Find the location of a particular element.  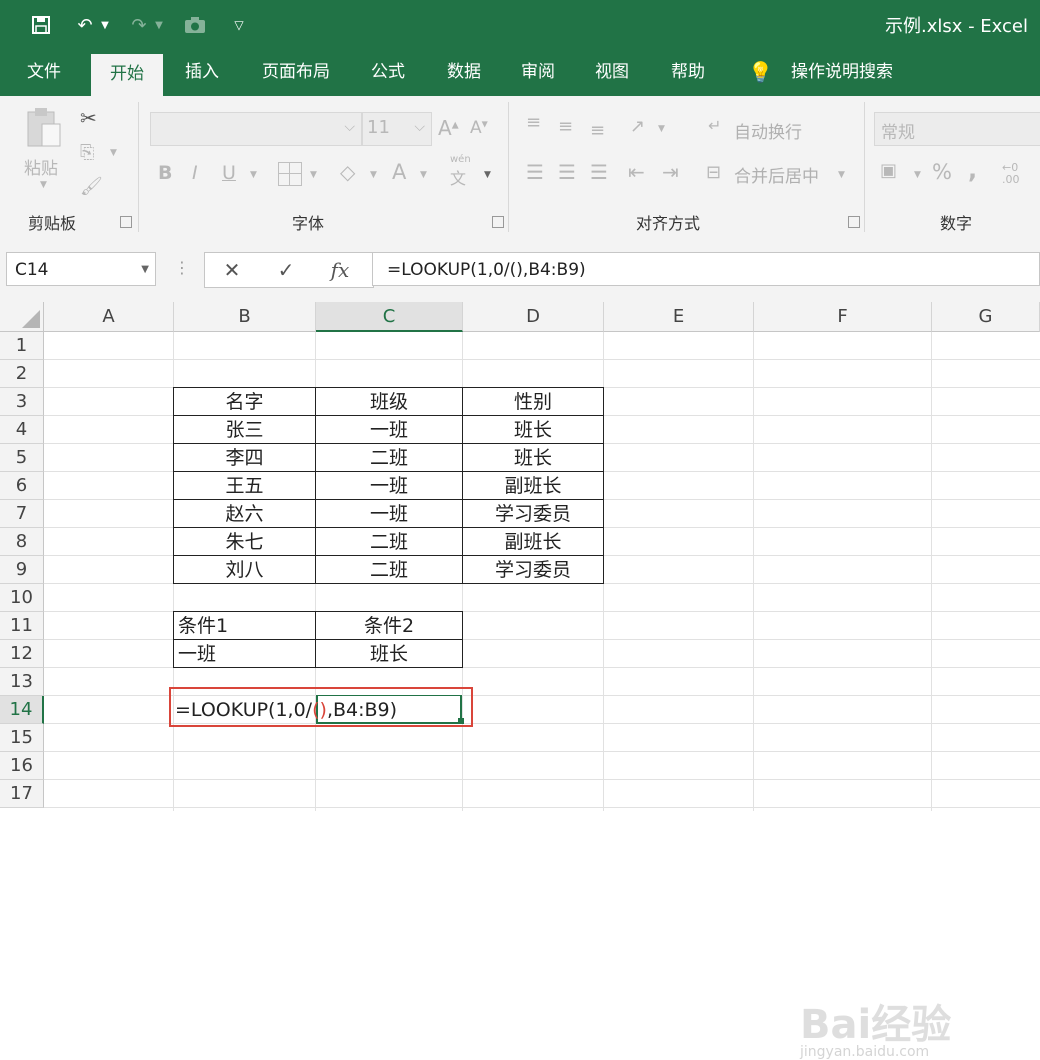

bottom-align-icon: ≡ is located at coordinates (597, 130).